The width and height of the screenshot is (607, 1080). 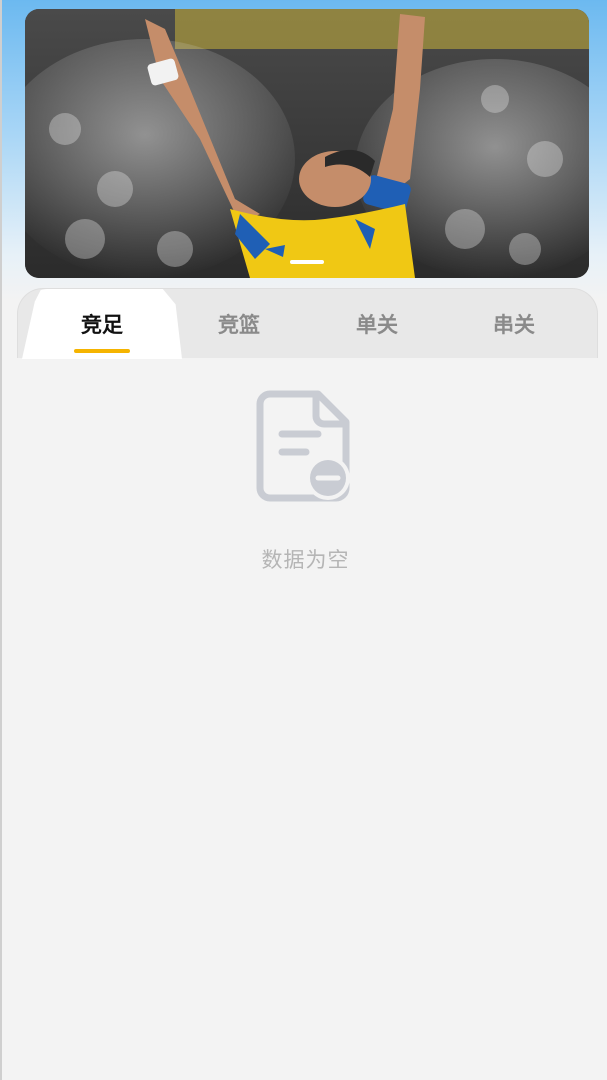 I want to click on tab-bar: 竞足 竞篮 单关 串关, so click(x=307, y=323).